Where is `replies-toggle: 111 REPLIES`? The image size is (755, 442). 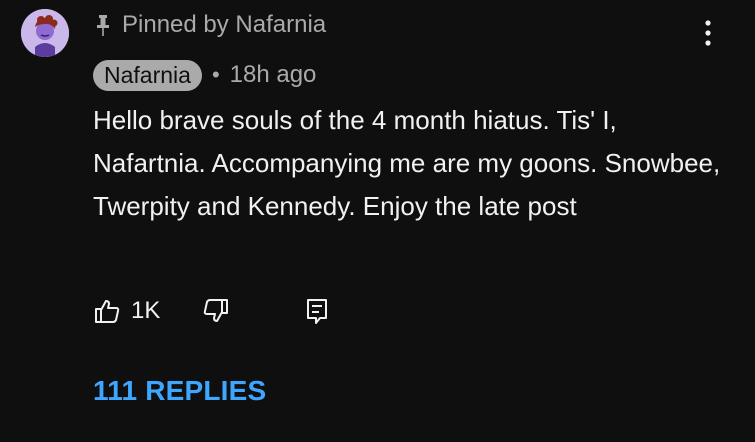
replies-toggle: 111 REPLIES is located at coordinates (179, 391).